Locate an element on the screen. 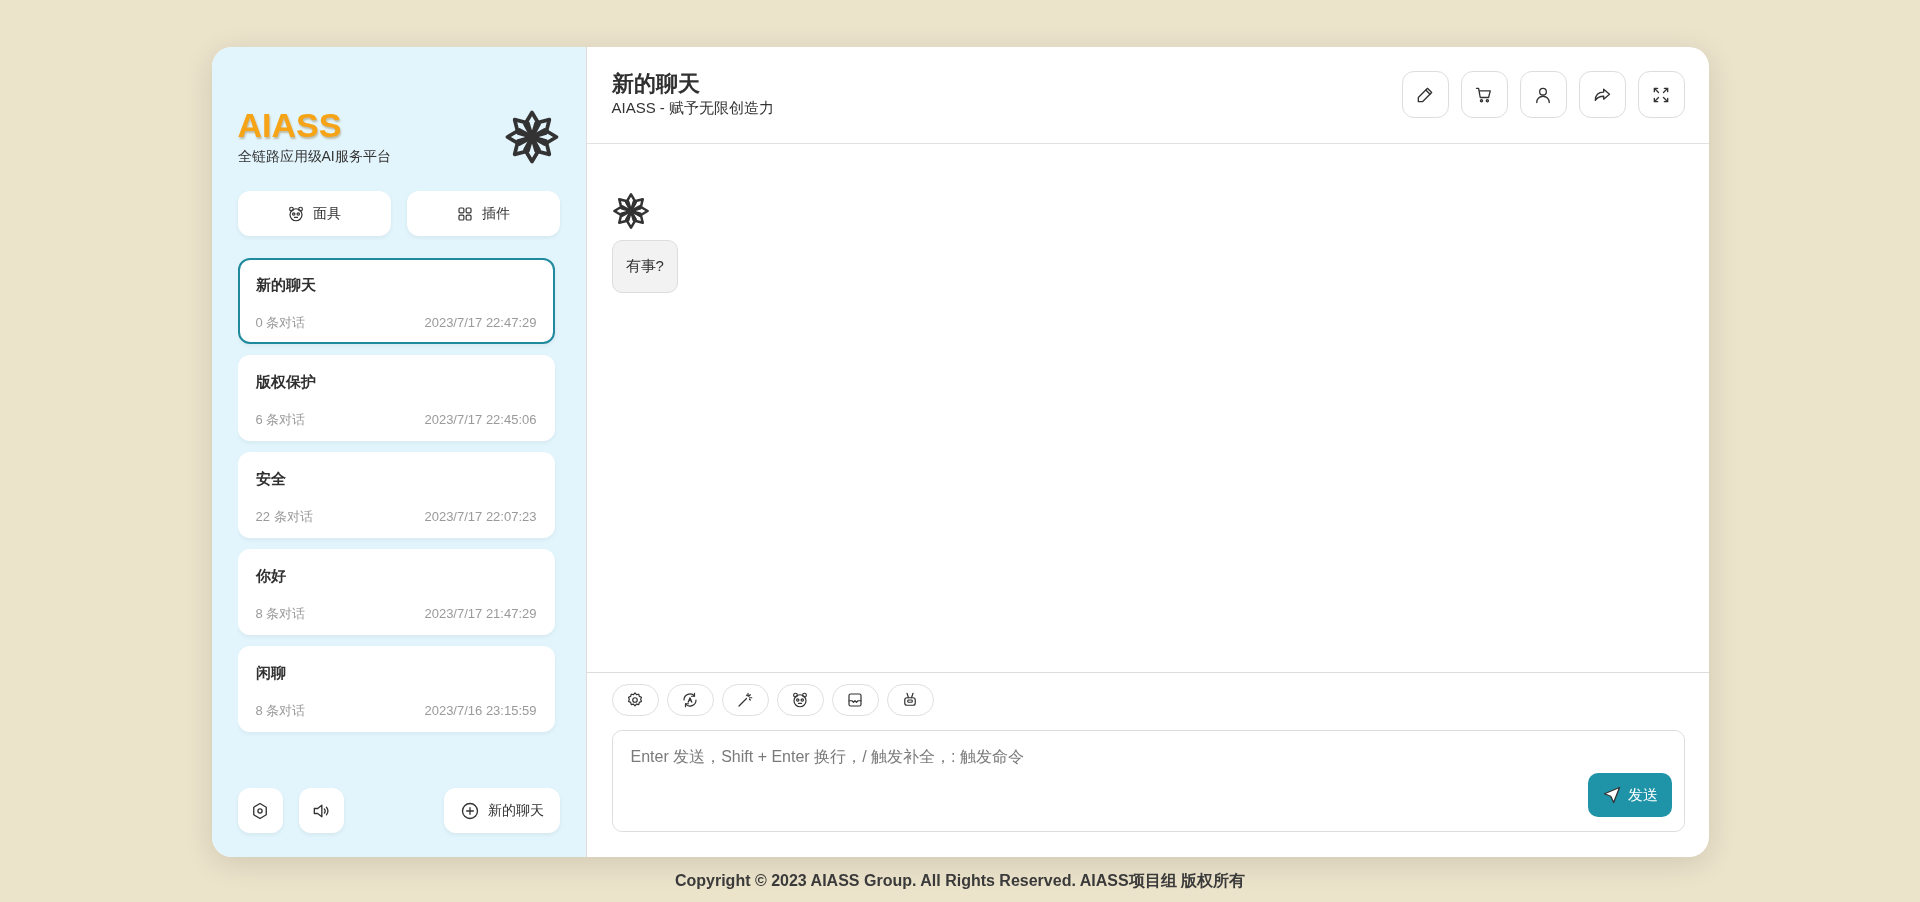 Image resolution: width=1920 pixels, height=902 pixels. plugins-button: 插件 is located at coordinates (483, 214).